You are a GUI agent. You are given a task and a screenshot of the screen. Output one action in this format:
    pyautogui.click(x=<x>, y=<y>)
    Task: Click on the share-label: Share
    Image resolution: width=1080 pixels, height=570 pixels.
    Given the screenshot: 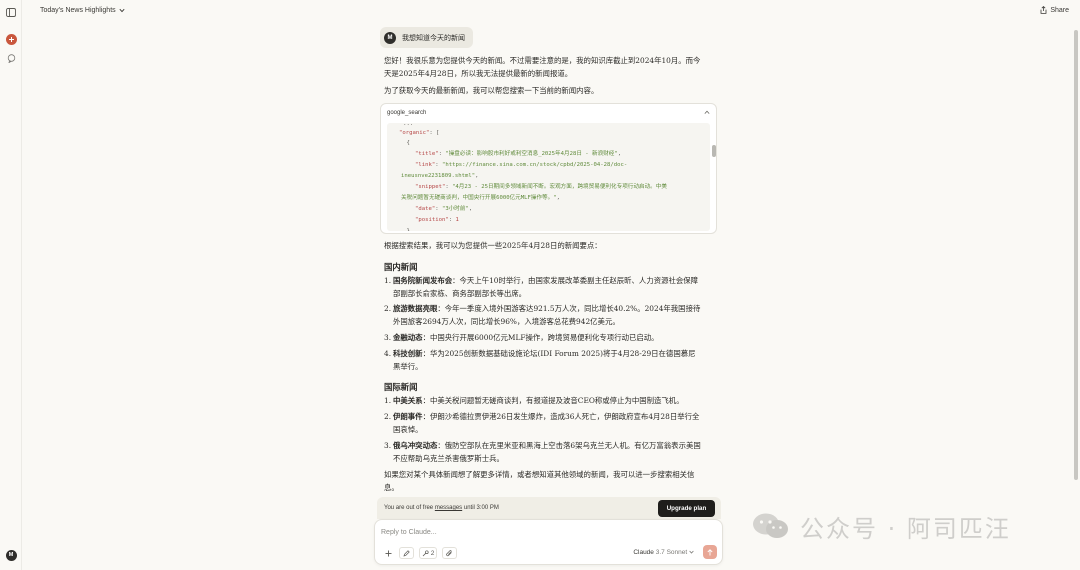 What is the action you would take?
    pyautogui.click(x=1059, y=10)
    